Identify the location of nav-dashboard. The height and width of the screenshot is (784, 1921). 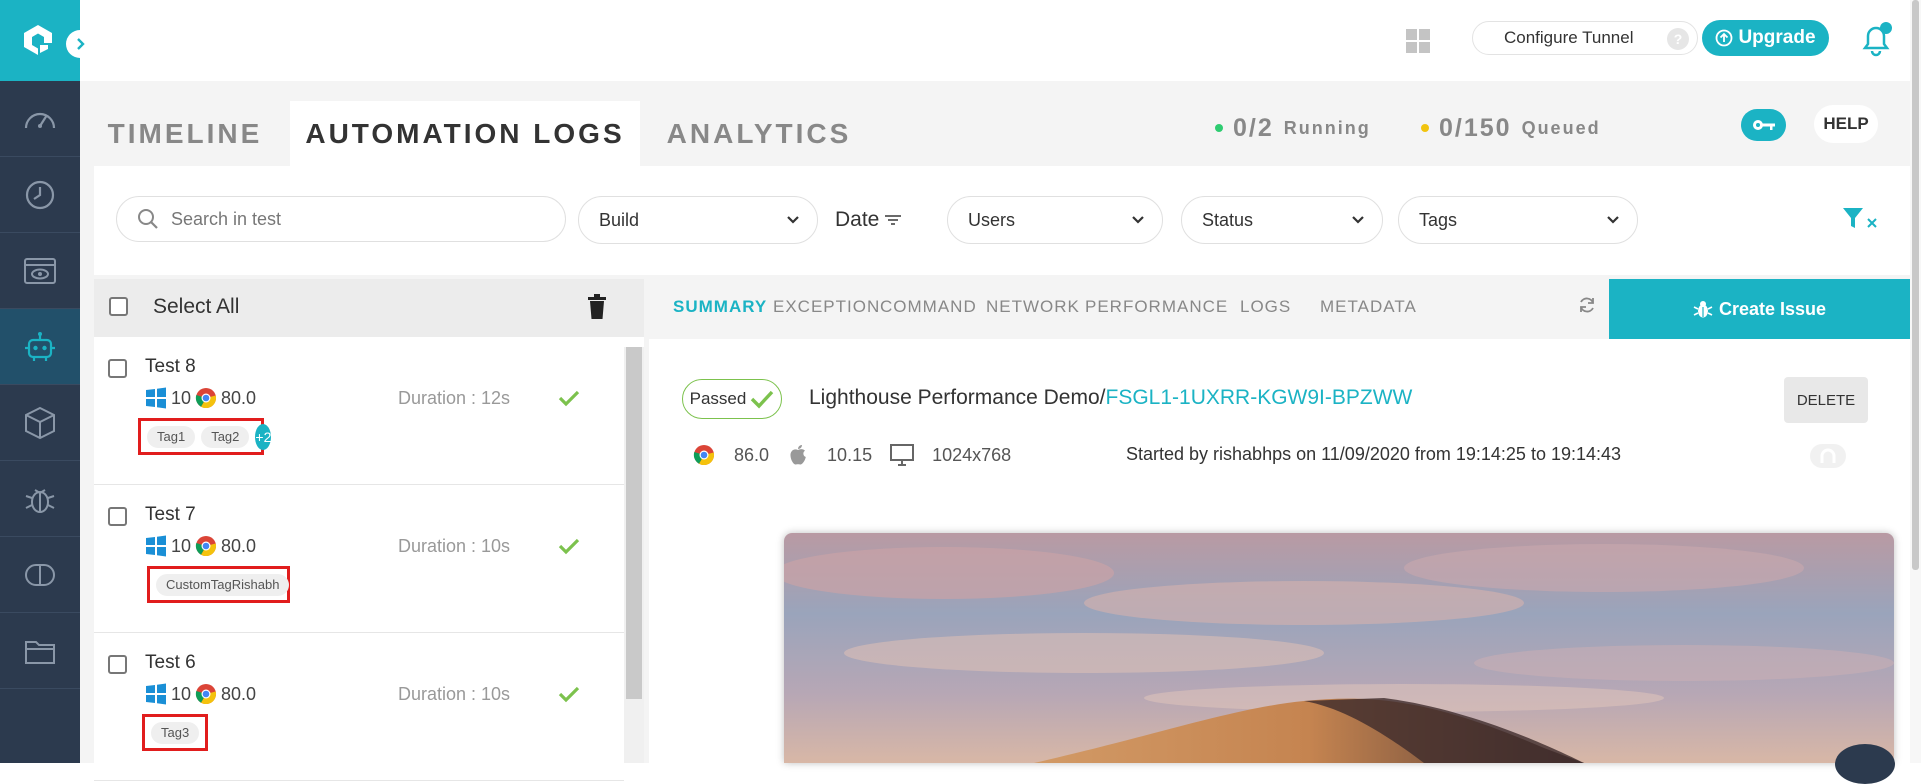
(40, 119).